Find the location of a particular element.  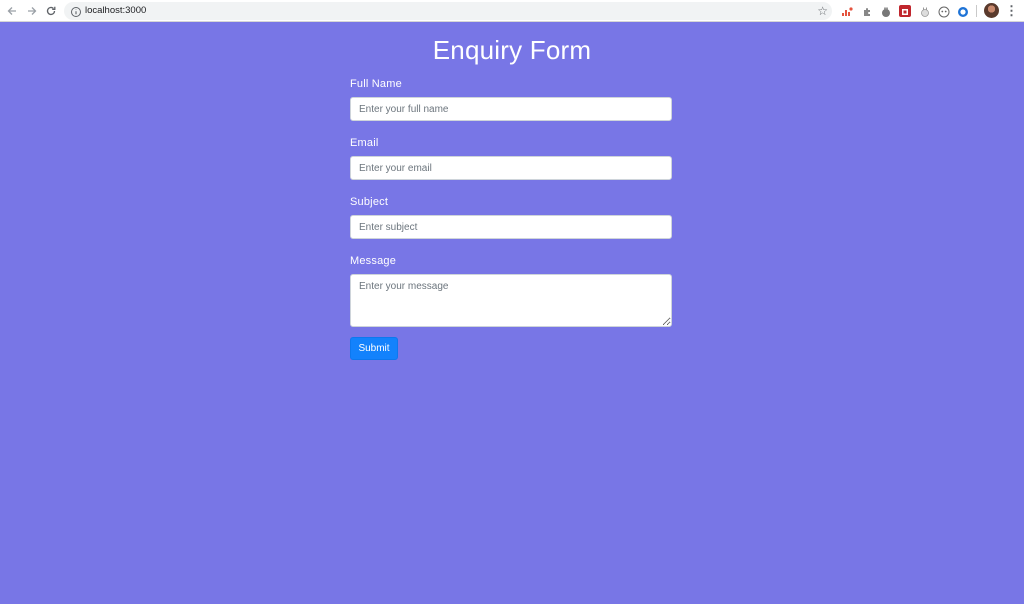

message-group: Message is located at coordinates (511, 291).